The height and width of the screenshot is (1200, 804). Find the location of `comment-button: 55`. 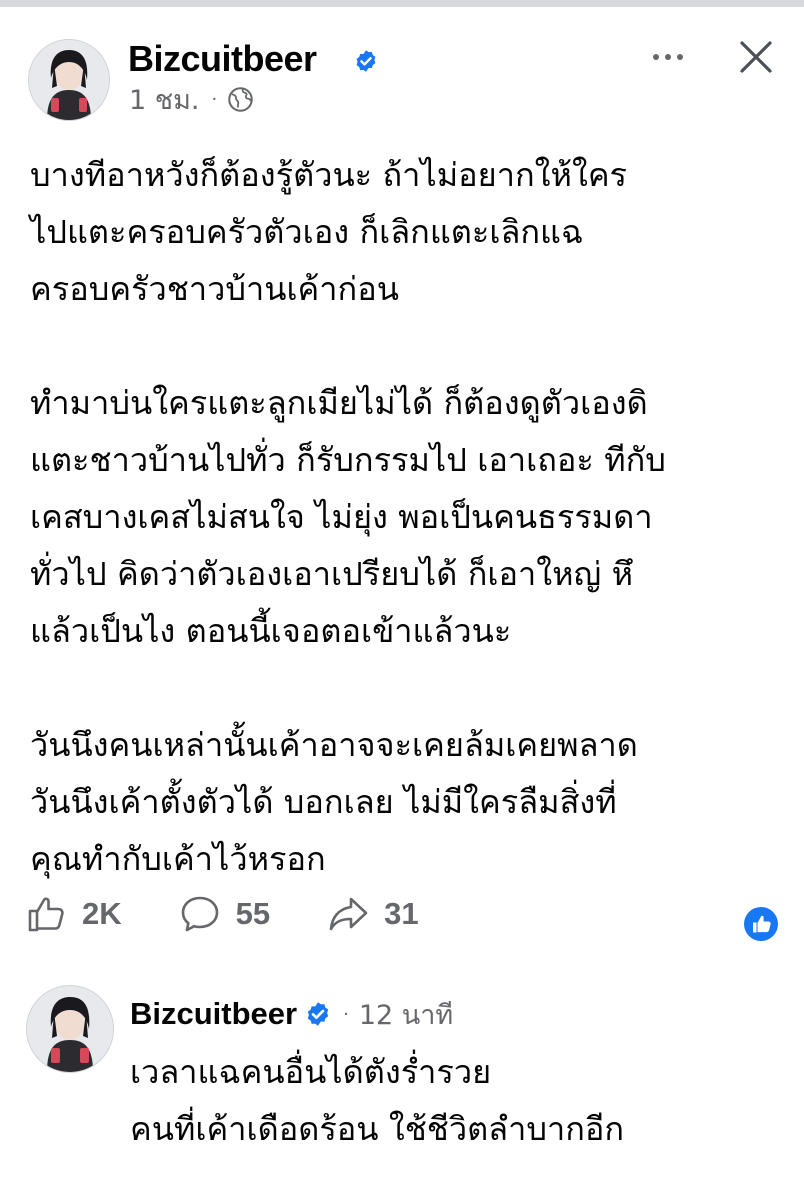

comment-button: 55 is located at coordinates (224, 914).